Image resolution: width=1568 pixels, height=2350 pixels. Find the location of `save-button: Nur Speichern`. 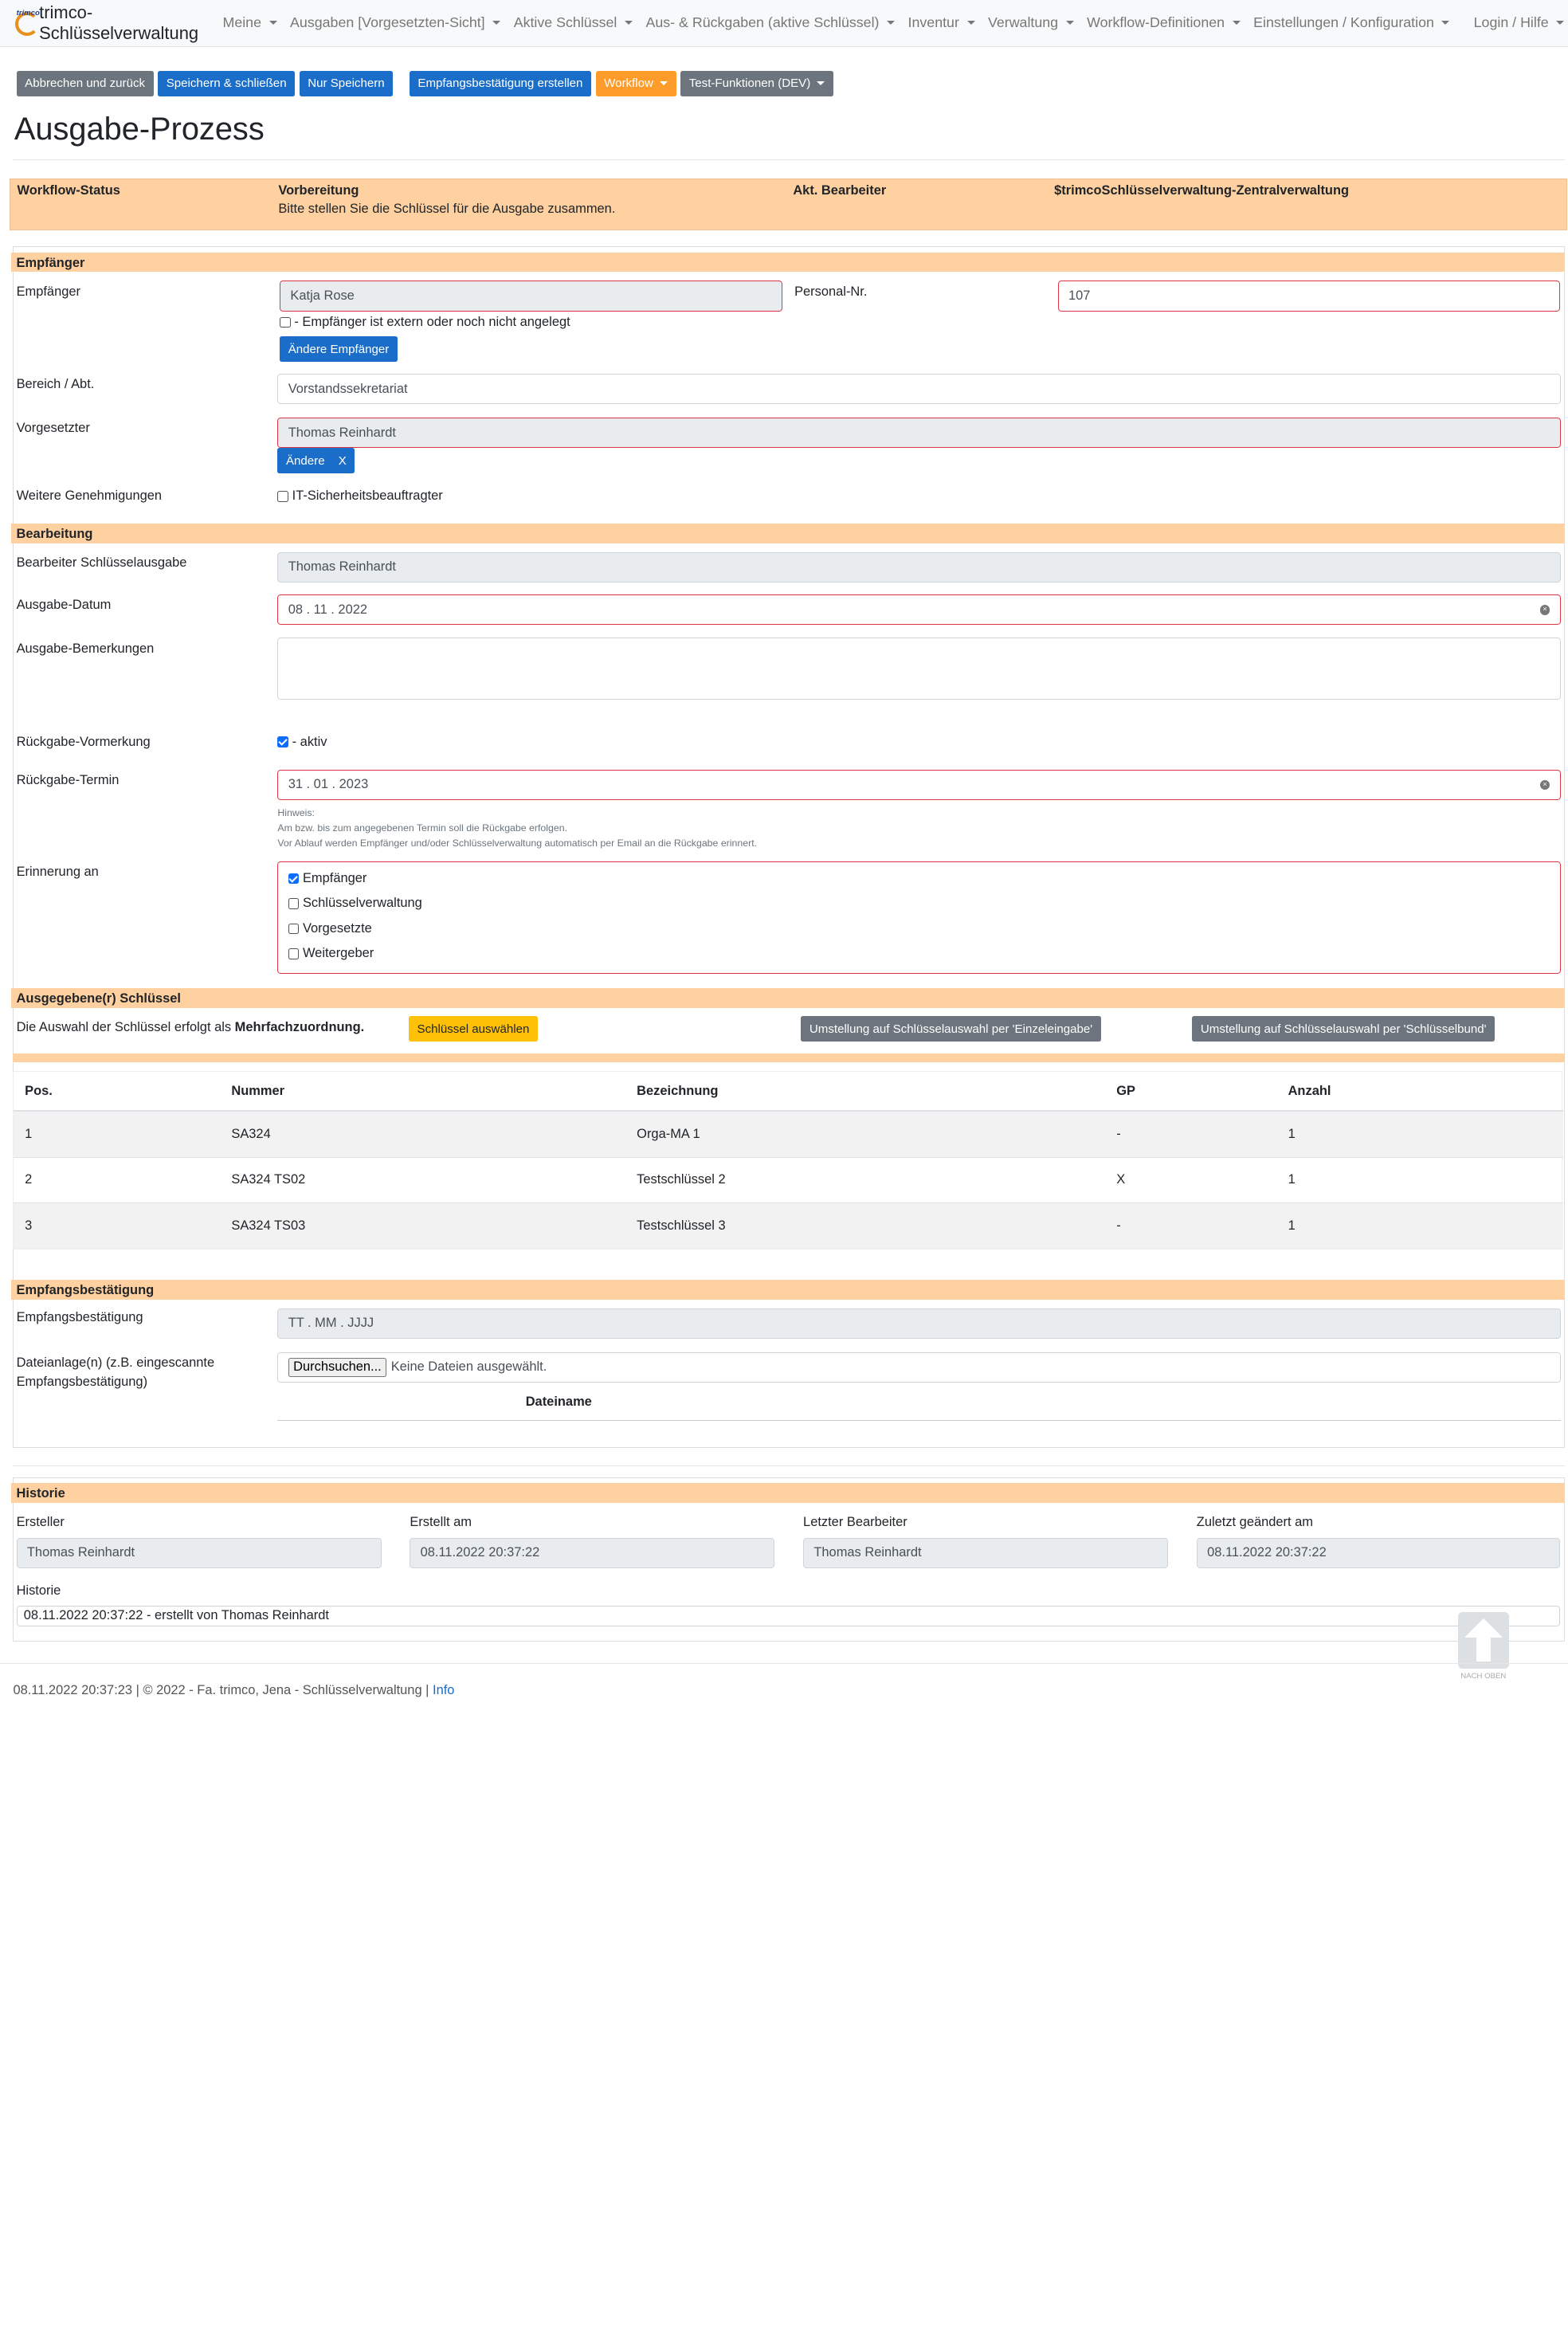

save-button: Nur Speichern is located at coordinates (346, 83).